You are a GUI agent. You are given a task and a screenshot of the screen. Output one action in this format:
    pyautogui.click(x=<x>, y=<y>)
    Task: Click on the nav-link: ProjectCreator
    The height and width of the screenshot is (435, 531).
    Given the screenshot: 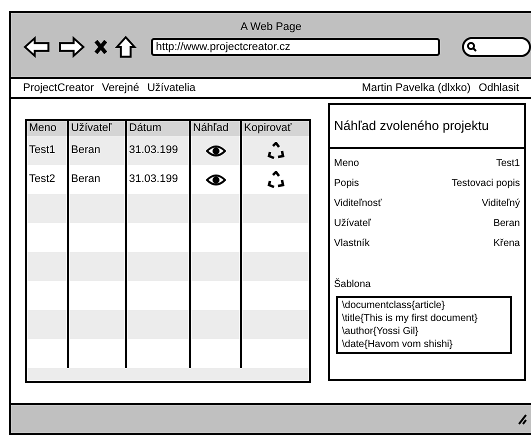 What is the action you would take?
    pyautogui.click(x=58, y=88)
    